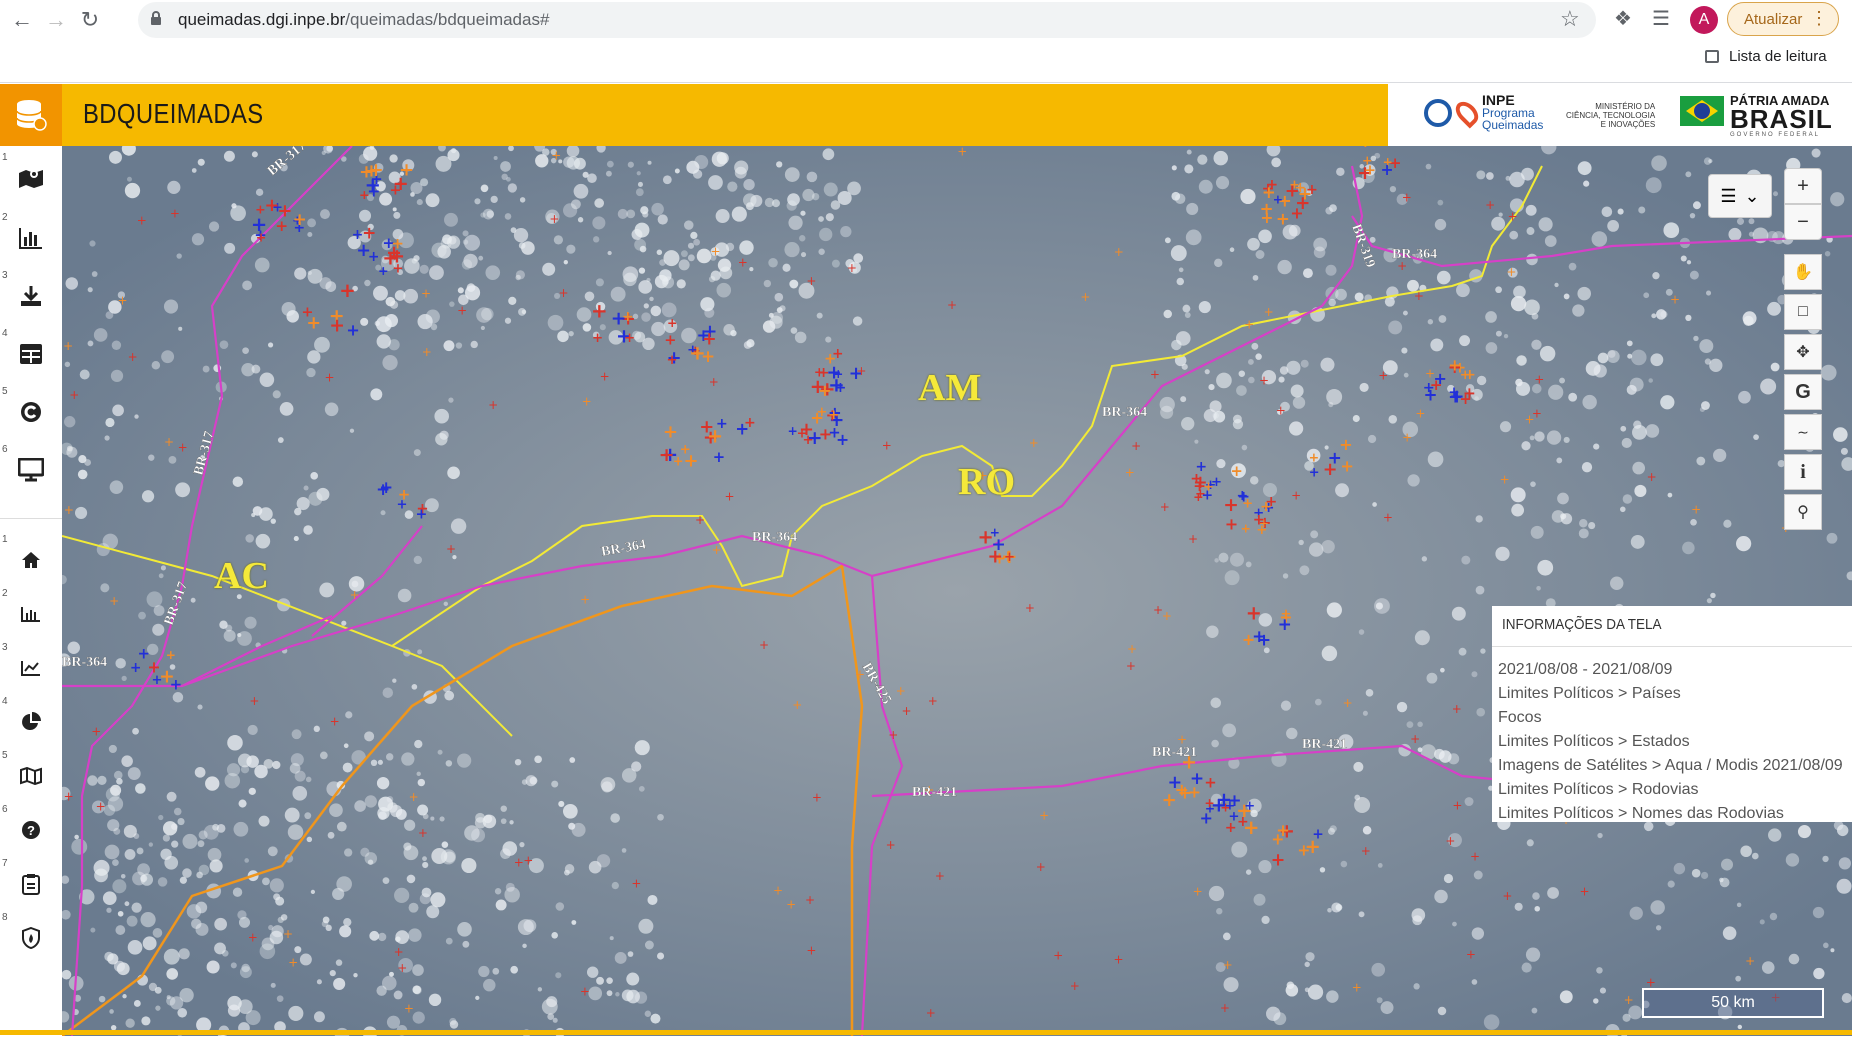  What do you see at coordinates (31, 470) in the screenshot?
I see `sidebar-item-monitor: 6` at bounding box center [31, 470].